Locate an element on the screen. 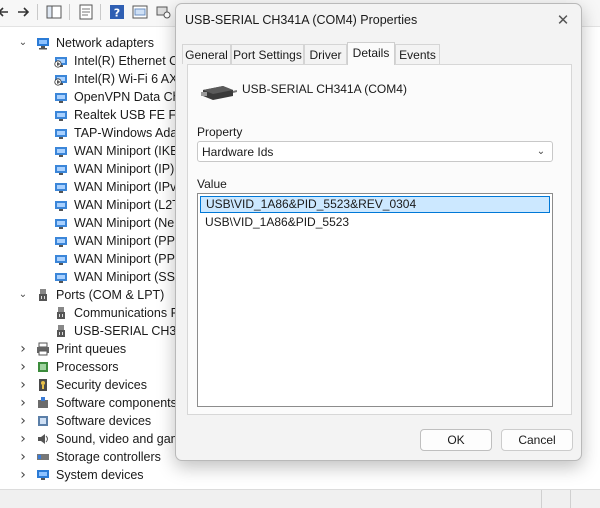 This screenshot has height=508, width=600. tab-events: Events is located at coordinates (417, 54).